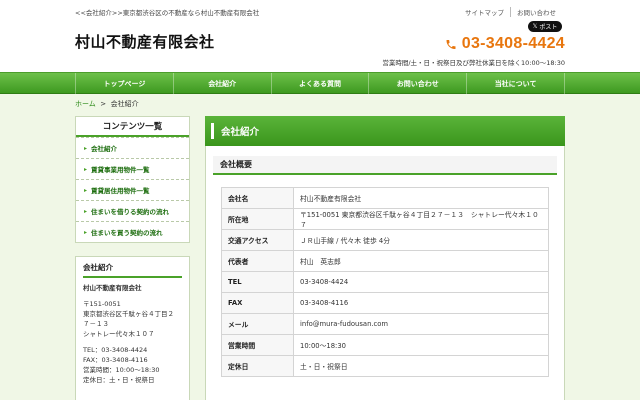 The height and width of the screenshot is (400, 640). What do you see at coordinates (132, 147) in the screenshot?
I see `sidebar-item-company: ▸ 会社紹介` at bounding box center [132, 147].